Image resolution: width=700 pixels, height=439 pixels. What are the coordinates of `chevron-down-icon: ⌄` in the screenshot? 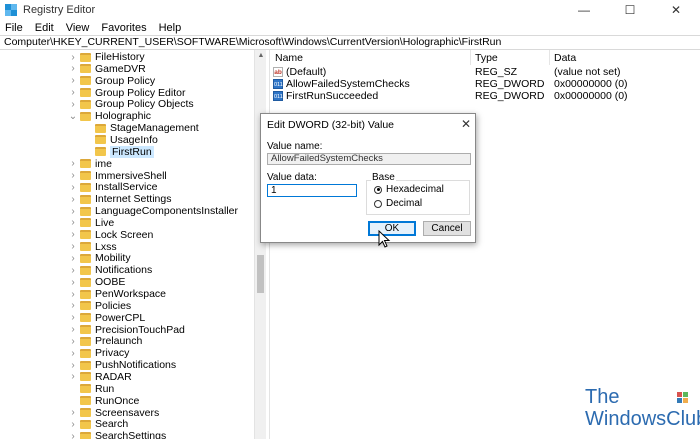 It's located at (73, 116).